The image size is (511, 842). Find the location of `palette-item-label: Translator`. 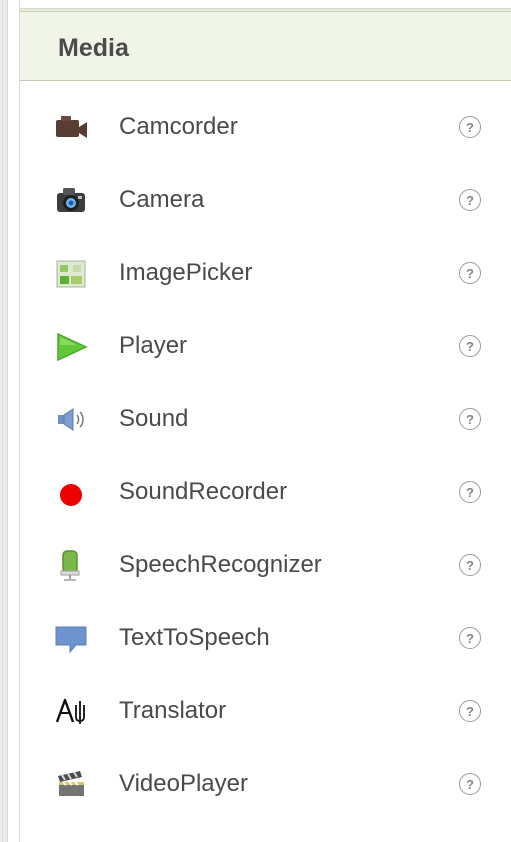

palette-item-label: Translator is located at coordinates (173, 710).